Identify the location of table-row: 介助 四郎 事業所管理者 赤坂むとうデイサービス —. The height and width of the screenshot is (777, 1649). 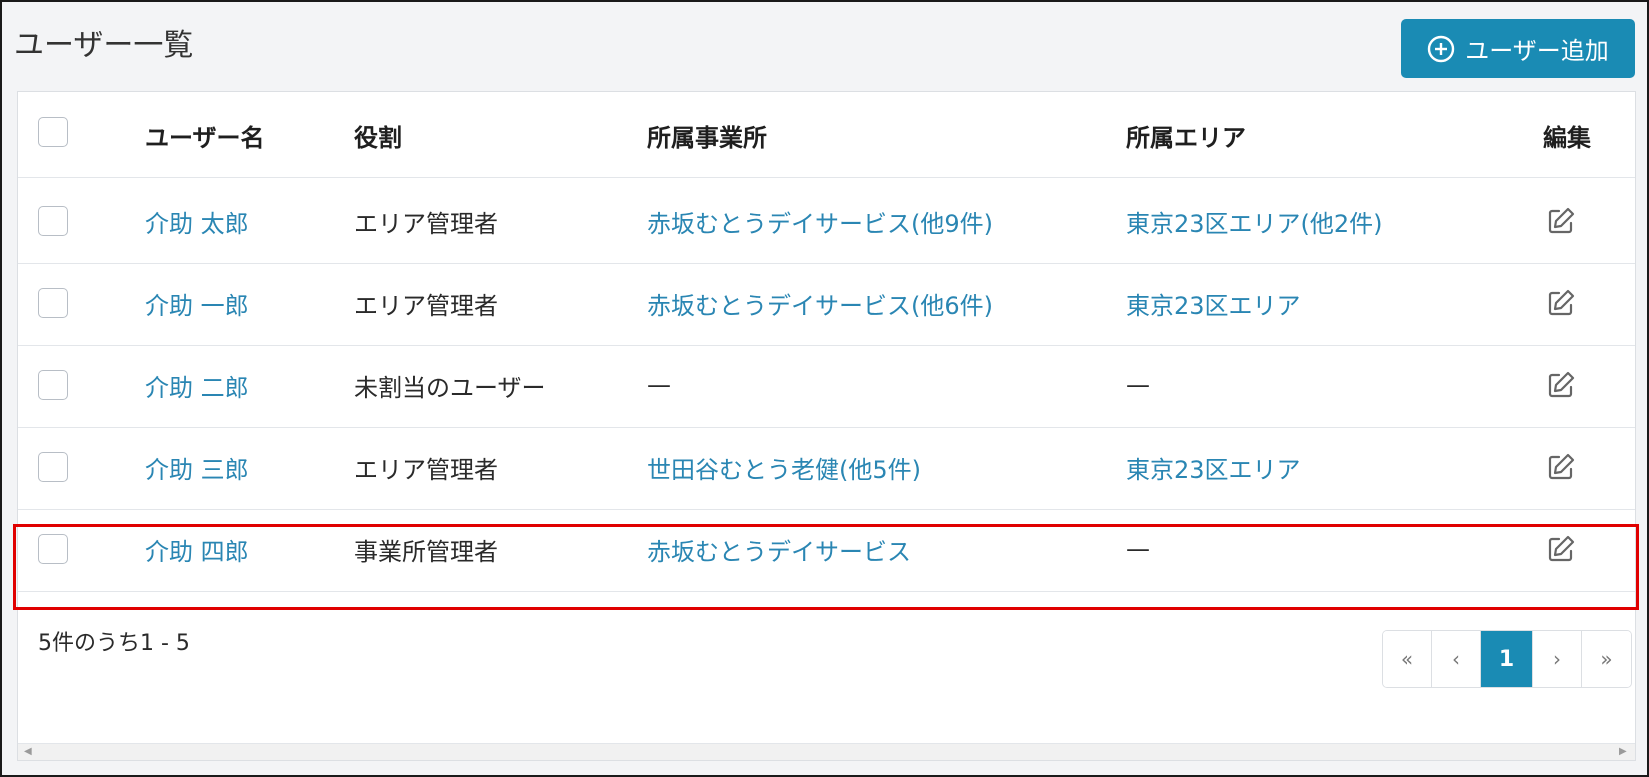
(826, 549).